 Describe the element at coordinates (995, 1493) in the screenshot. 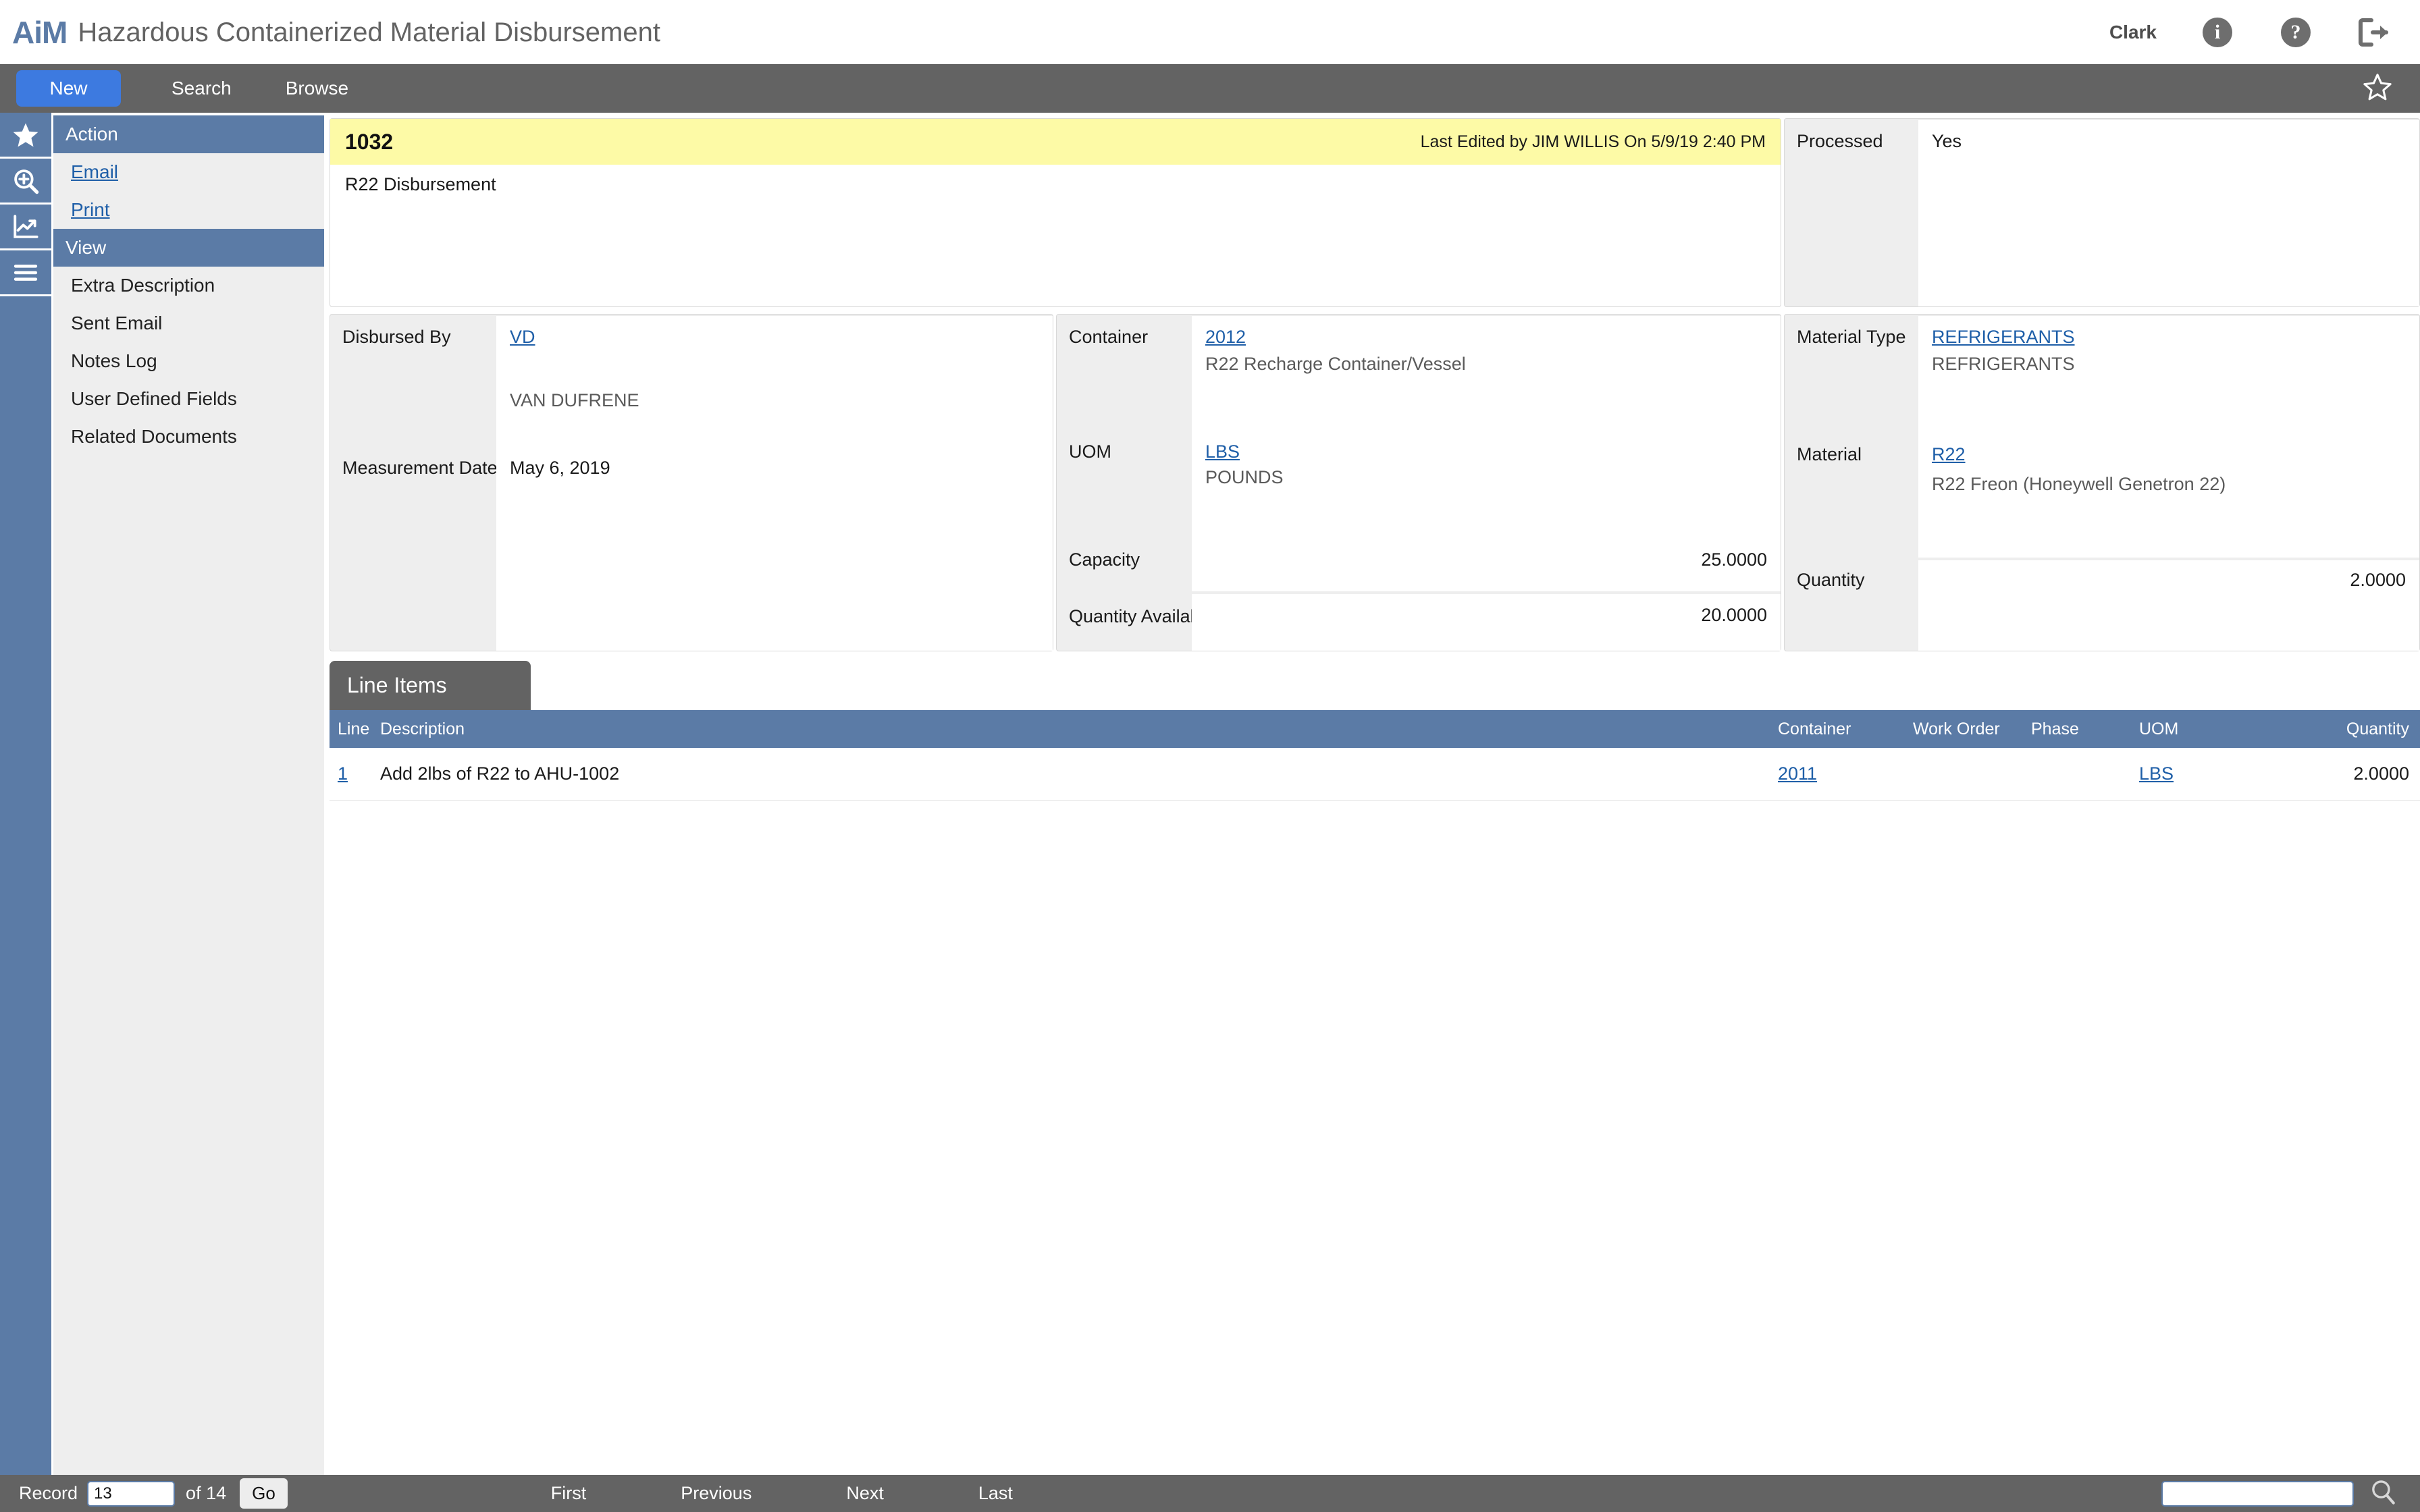

I see `last-button: Last` at that location.